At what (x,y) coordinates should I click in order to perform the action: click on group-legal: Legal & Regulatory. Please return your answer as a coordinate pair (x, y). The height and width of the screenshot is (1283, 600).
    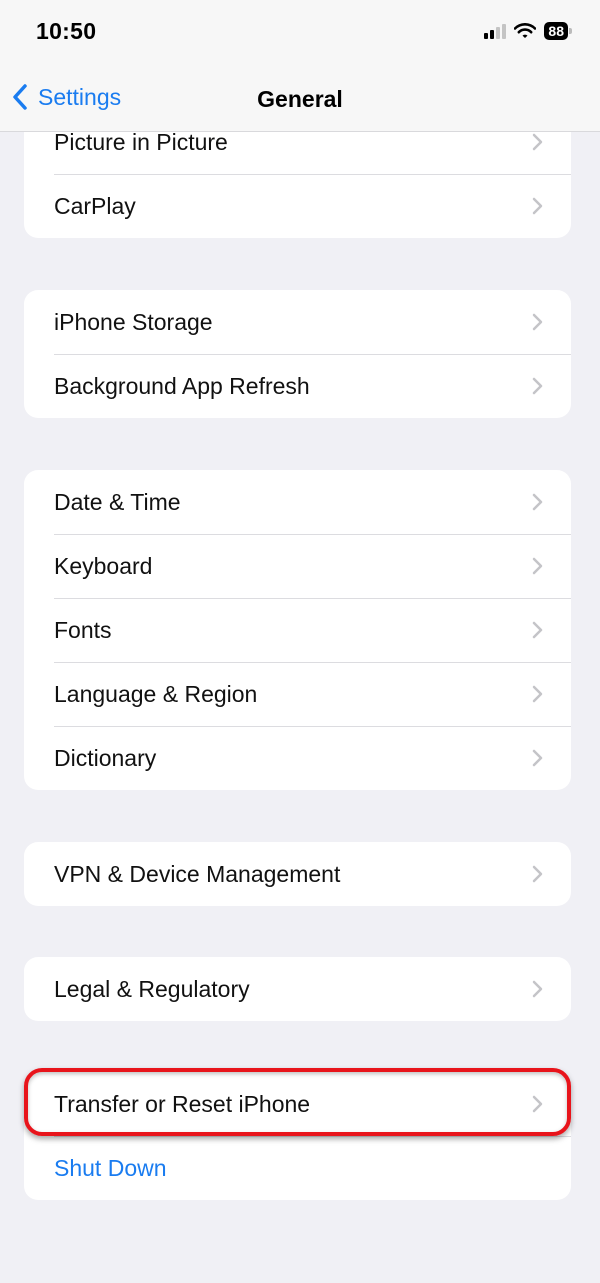
    Looking at the image, I should click on (297, 989).